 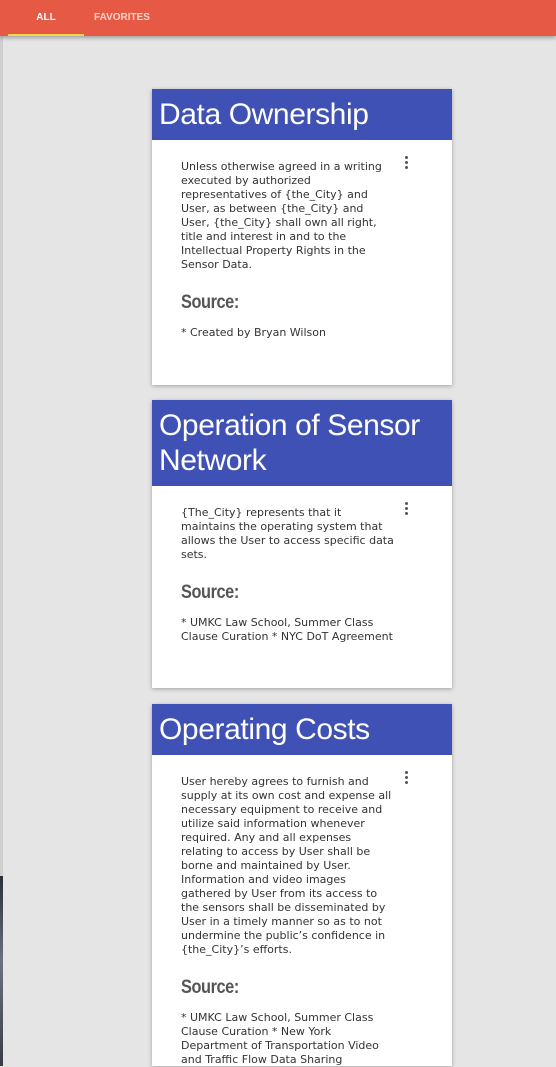 I want to click on tab-all: ALL, so click(x=46, y=18).